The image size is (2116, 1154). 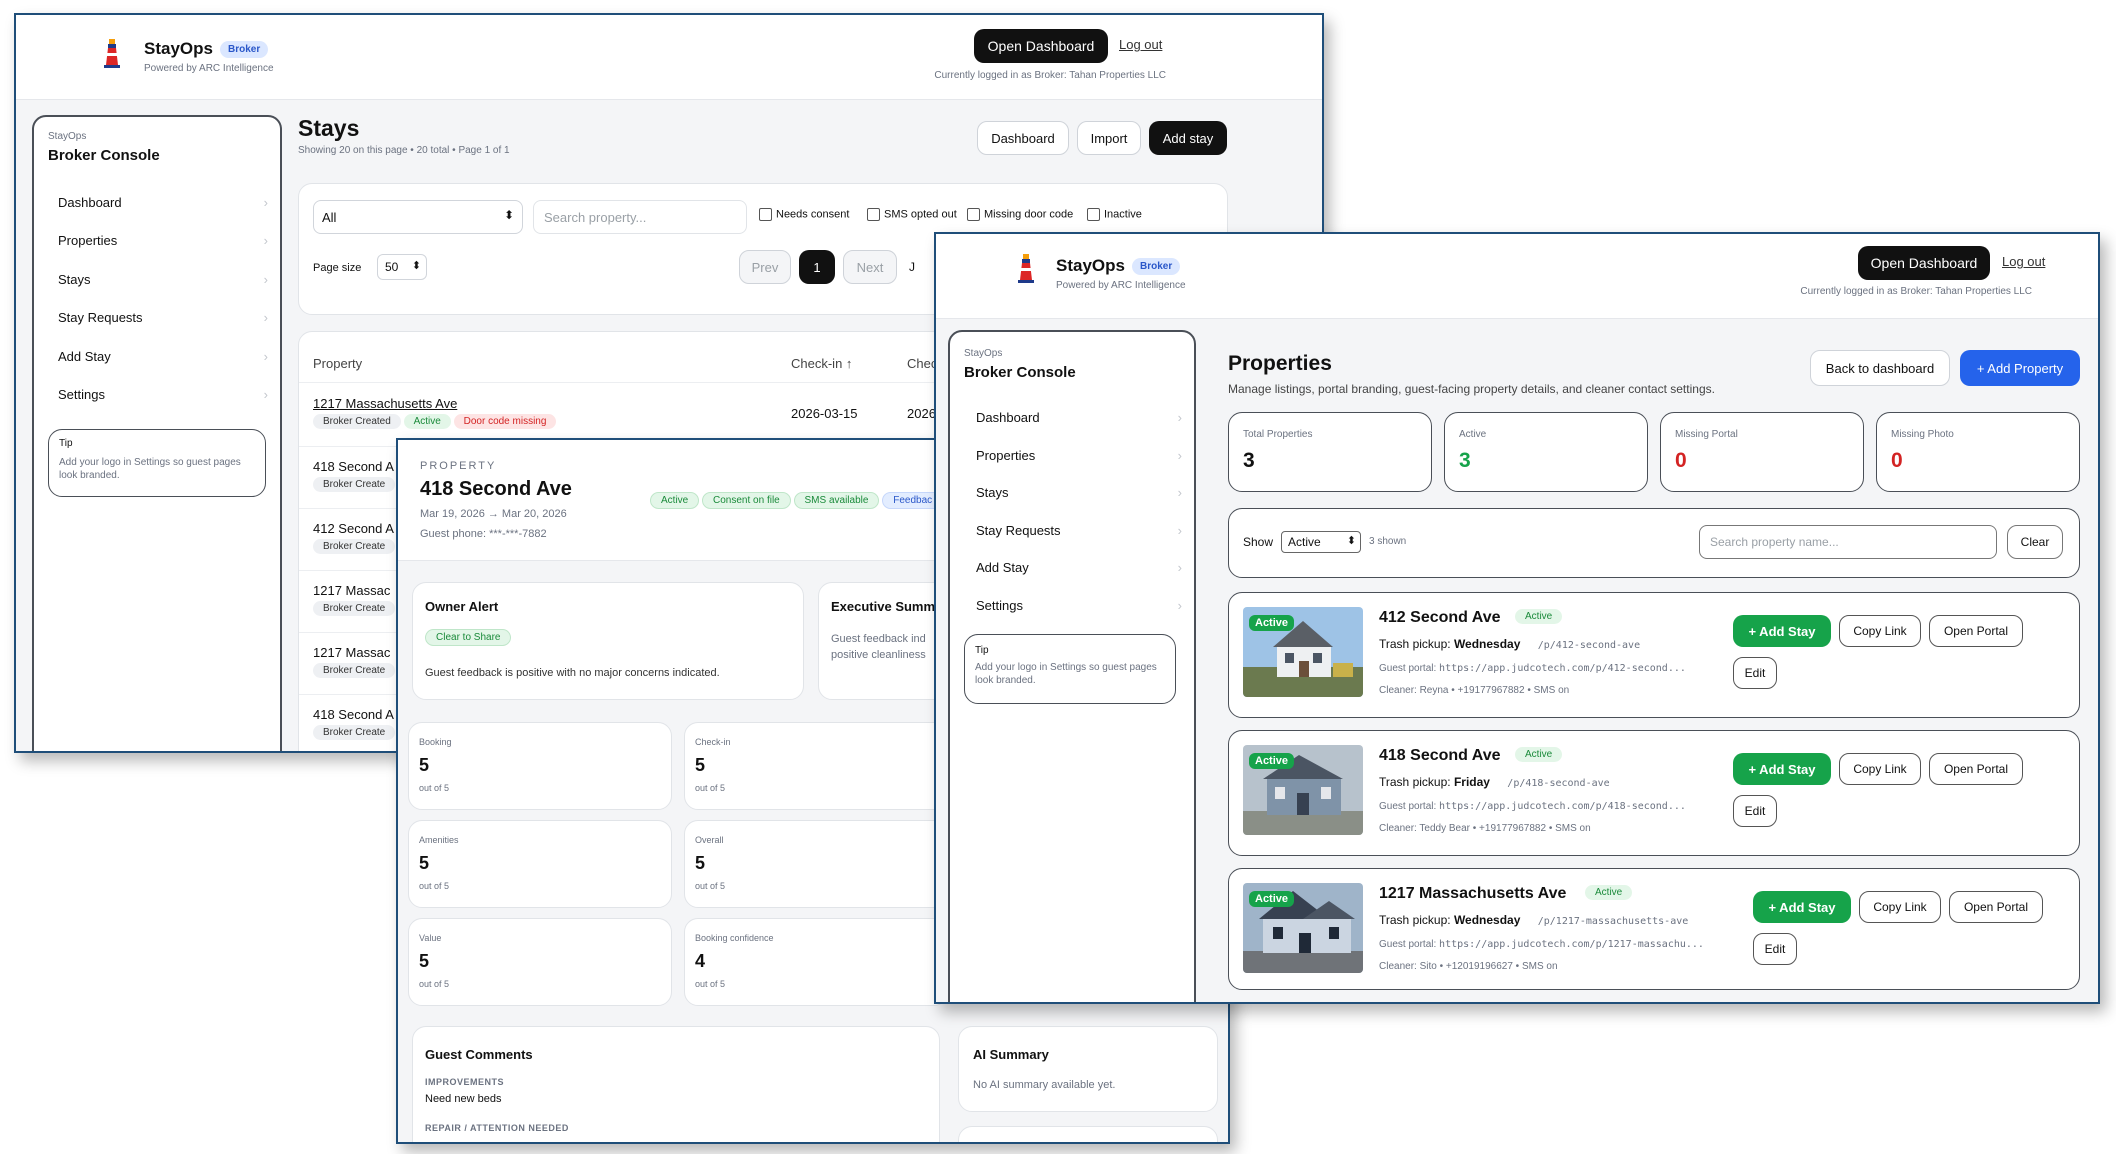 I want to click on stat-missing-portal: Missing Portal 0, so click(x=1762, y=452).